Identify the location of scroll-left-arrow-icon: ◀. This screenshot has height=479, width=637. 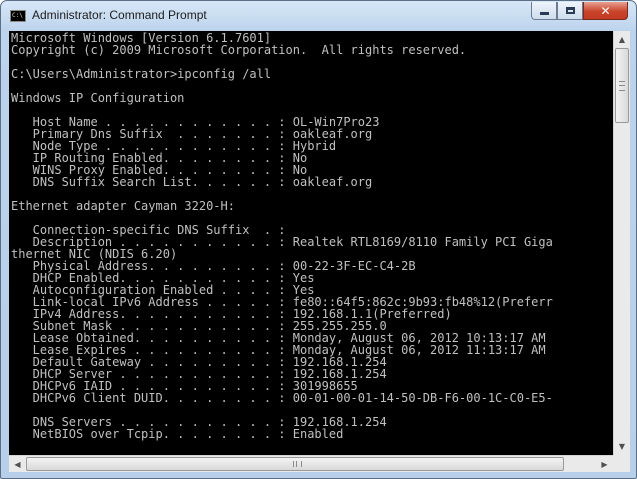
(17, 464).